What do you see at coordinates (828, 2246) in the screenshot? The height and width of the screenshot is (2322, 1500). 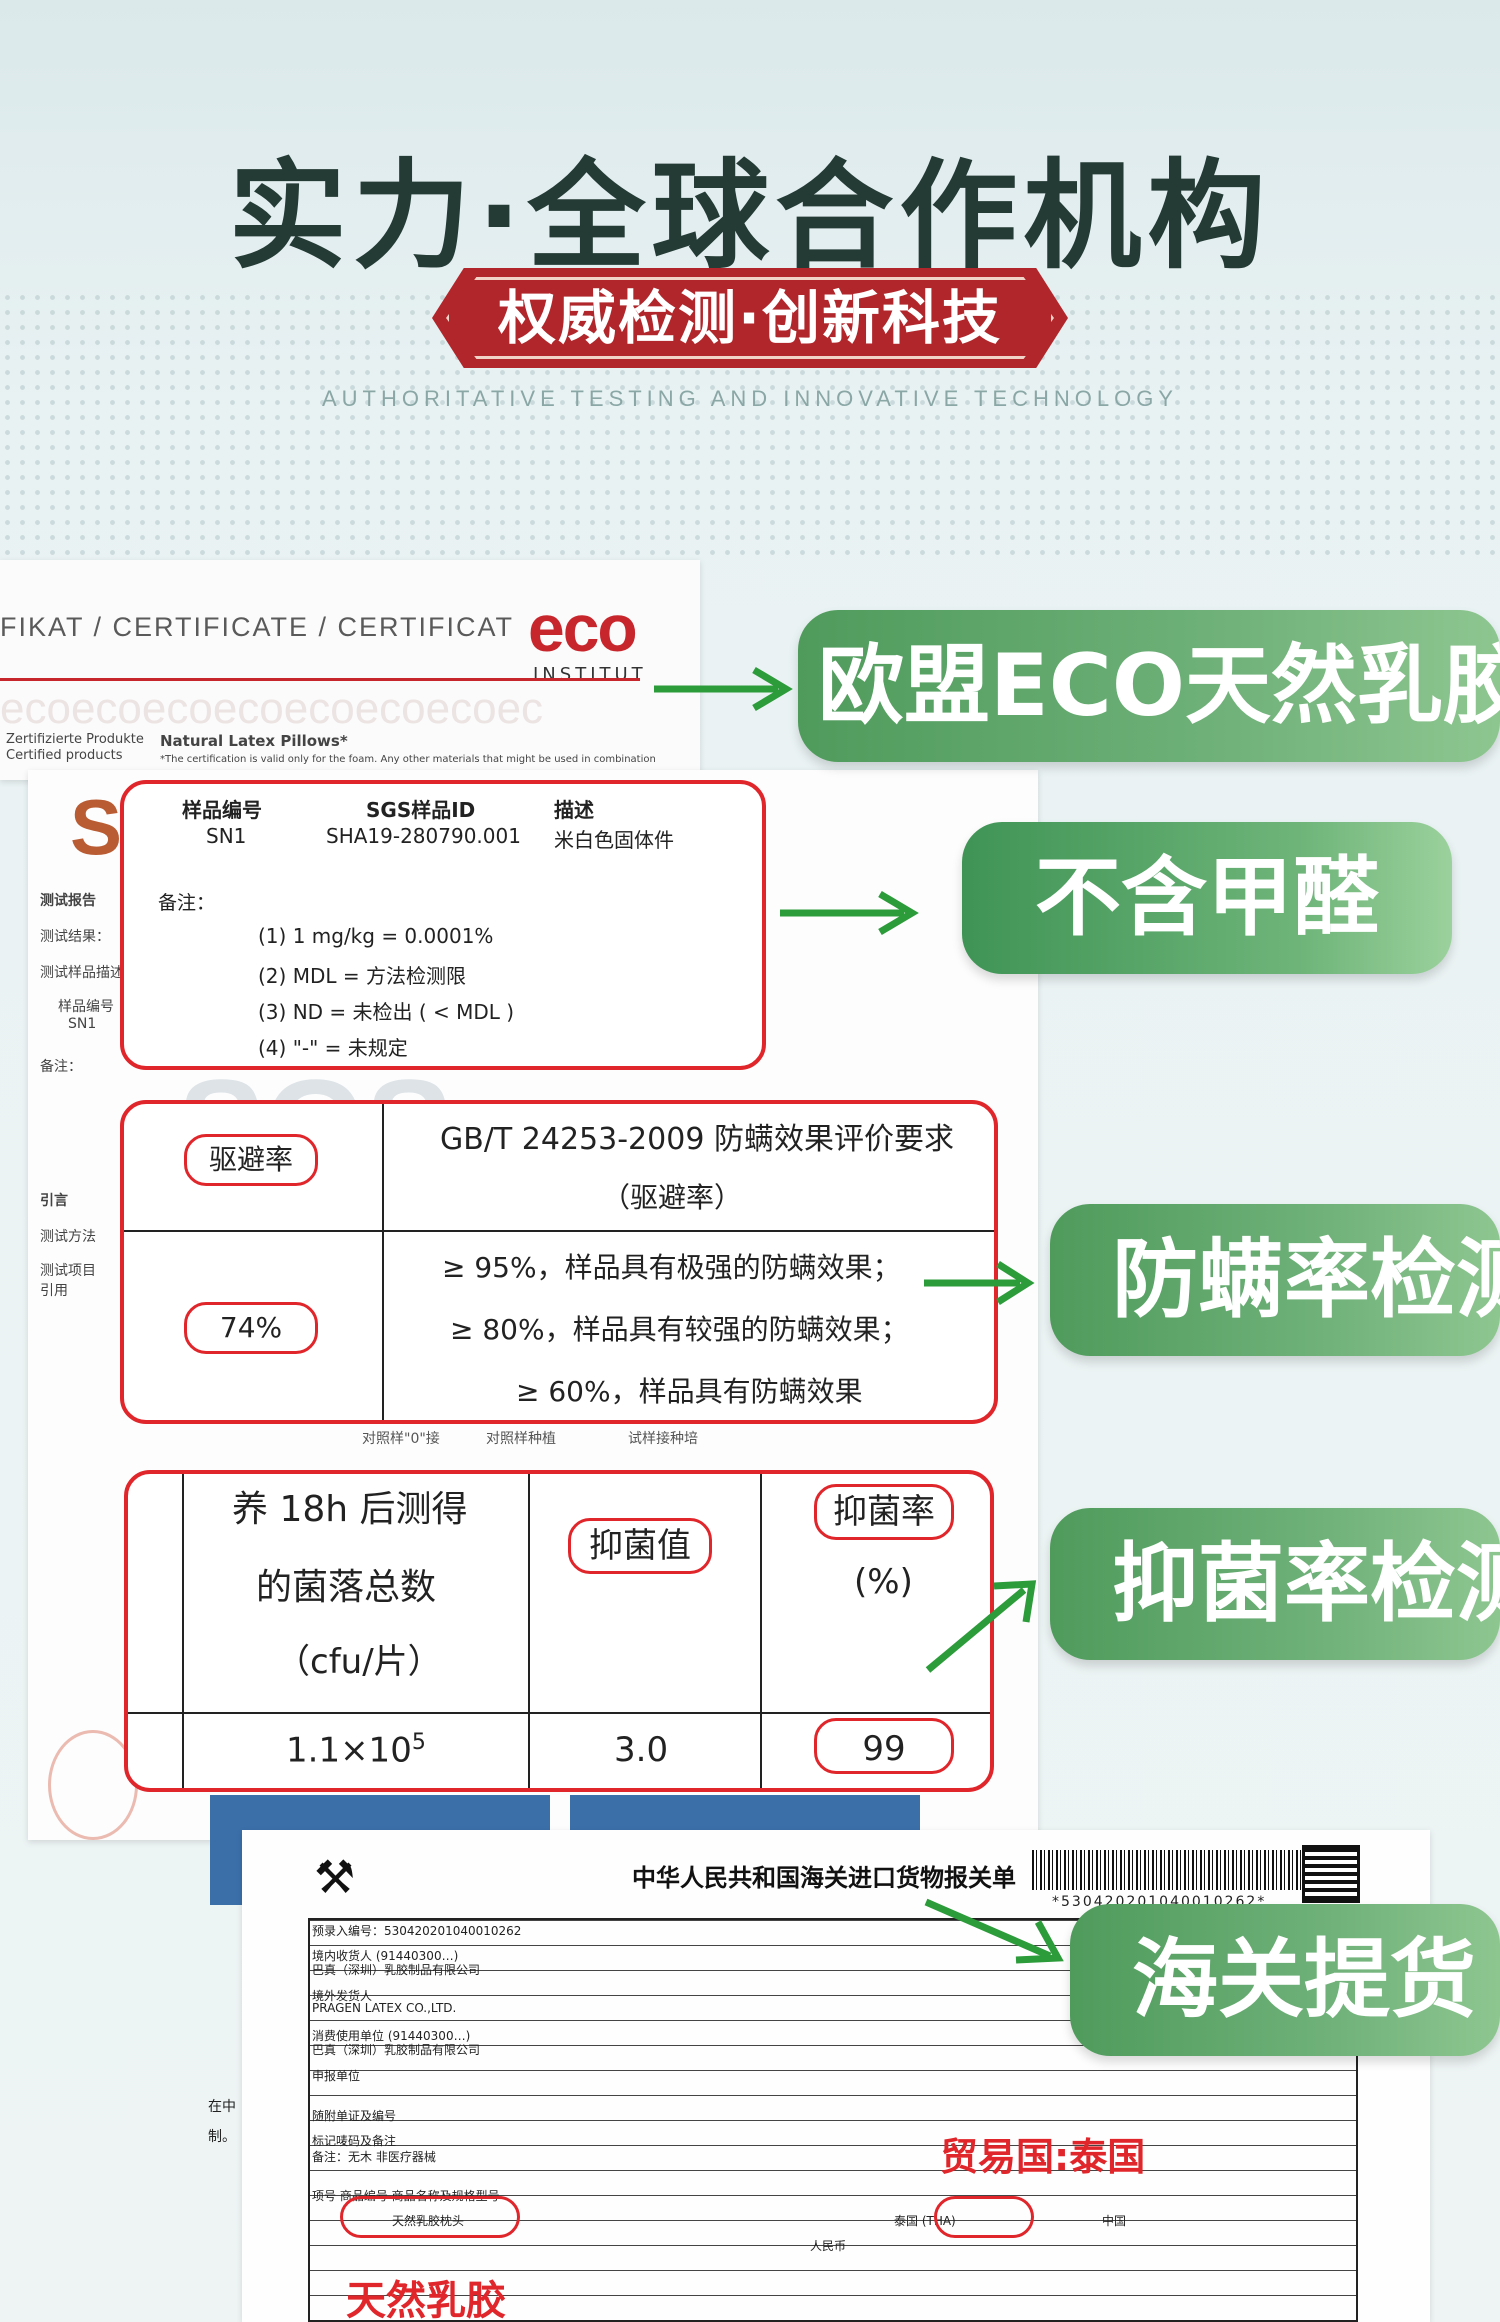 I see `fine-print: 人民币` at bounding box center [828, 2246].